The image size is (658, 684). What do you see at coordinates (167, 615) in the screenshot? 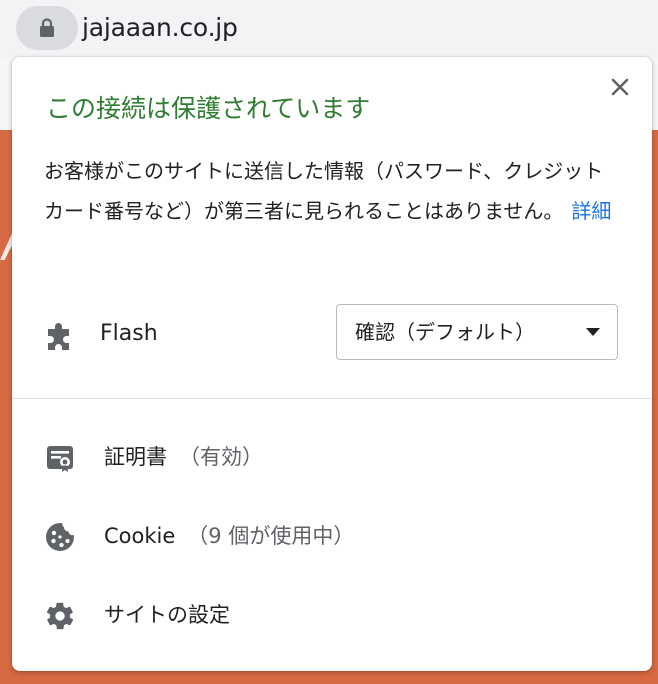
I see `site-settings-label: サイトの設定` at bounding box center [167, 615].